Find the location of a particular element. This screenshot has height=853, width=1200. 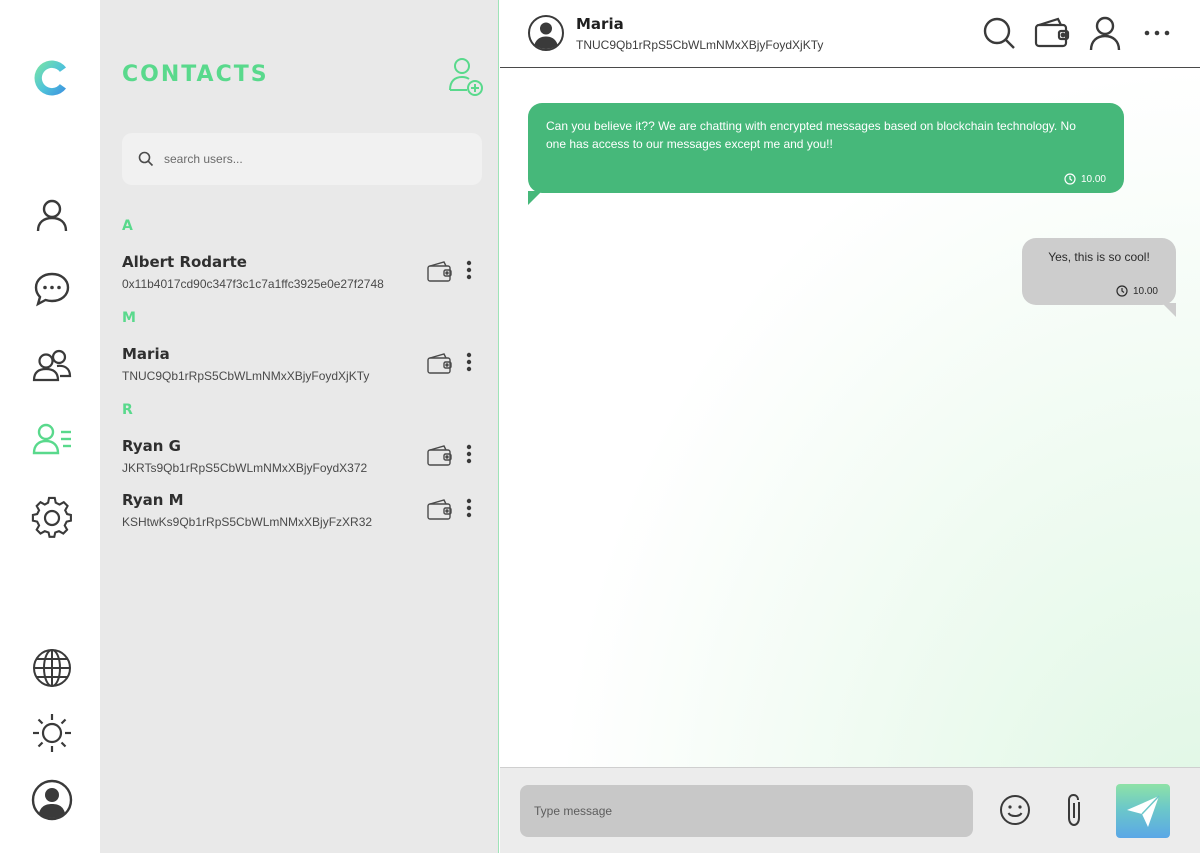

add-contact-button is located at coordinates (466, 77).